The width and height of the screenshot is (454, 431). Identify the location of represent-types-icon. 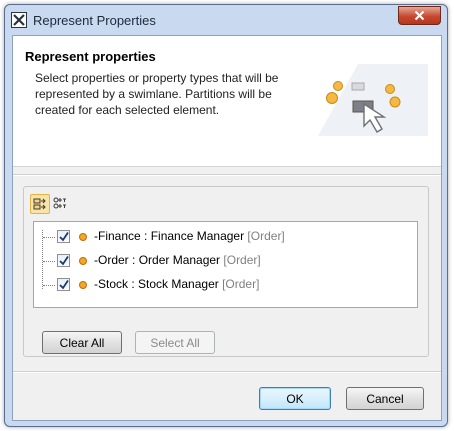
(59, 203).